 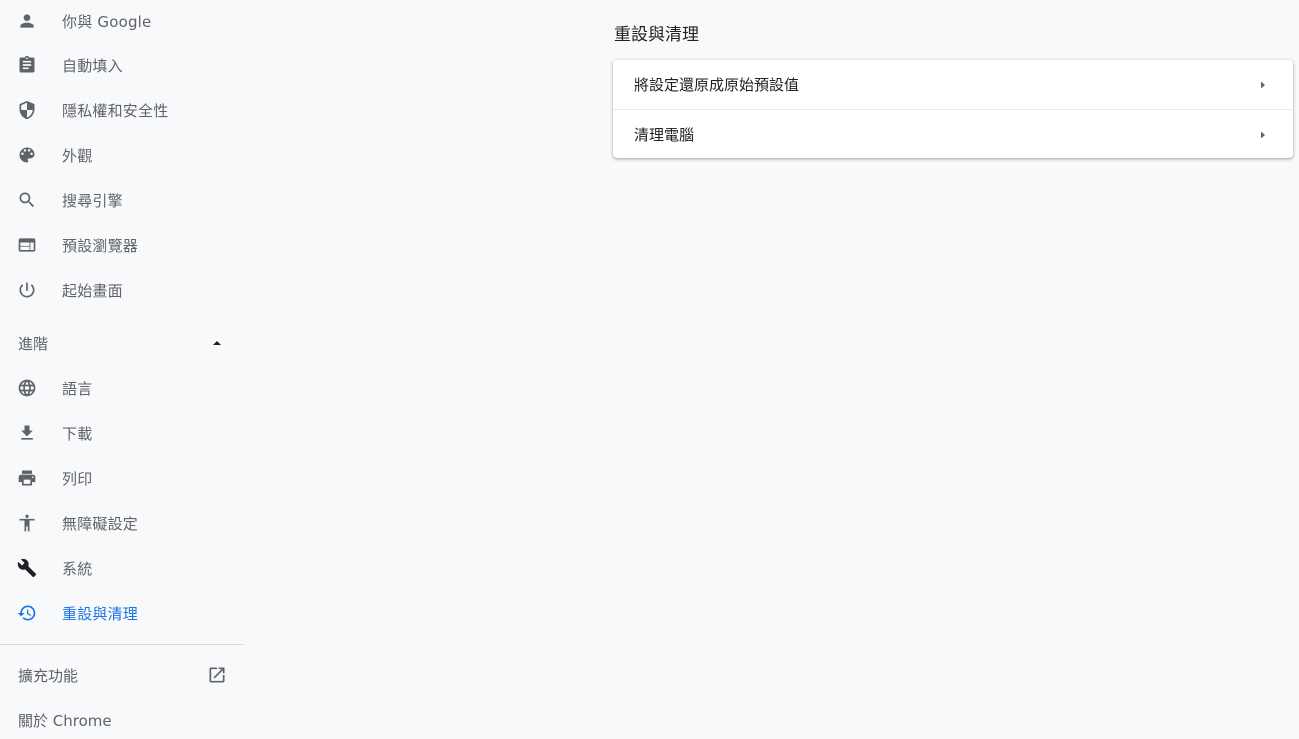 What do you see at coordinates (100, 523) in the screenshot?
I see `sidebar-item-label: 無障礙設定` at bounding box center [100, 523].